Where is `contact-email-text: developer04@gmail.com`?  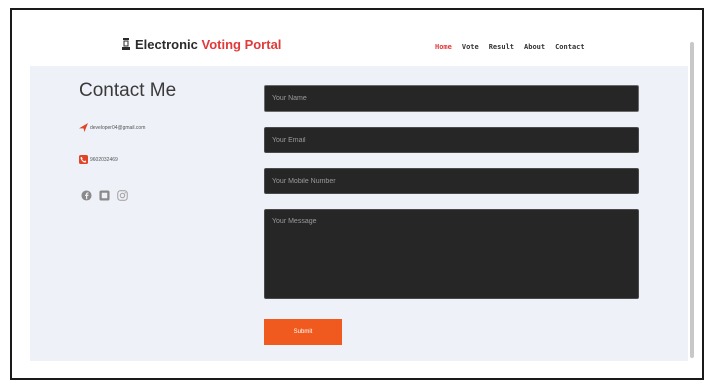 contact-email-text: developer04@gmail.com is located at coordinates (118, 127).